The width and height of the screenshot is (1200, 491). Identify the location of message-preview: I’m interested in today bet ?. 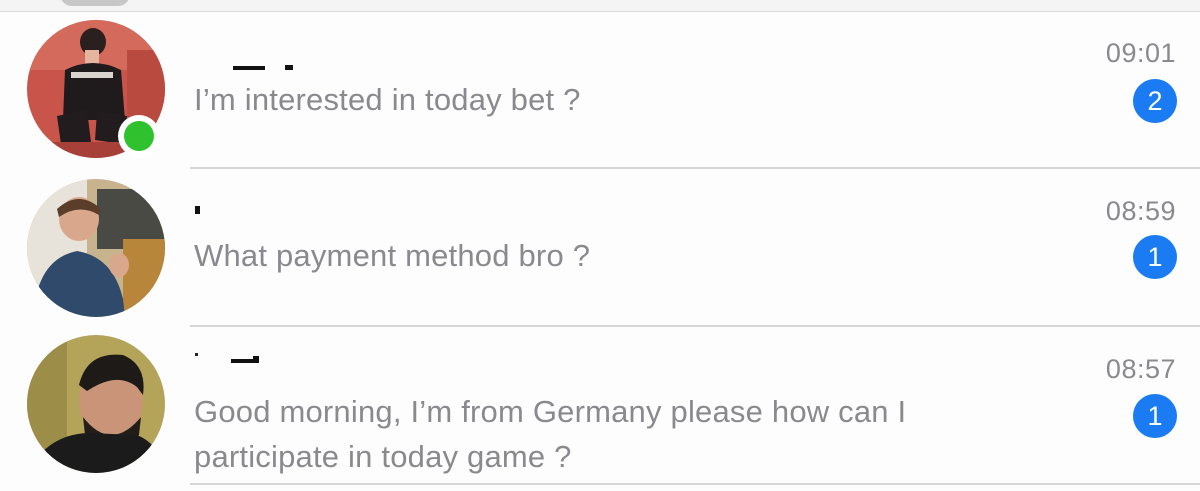
(387, 99).